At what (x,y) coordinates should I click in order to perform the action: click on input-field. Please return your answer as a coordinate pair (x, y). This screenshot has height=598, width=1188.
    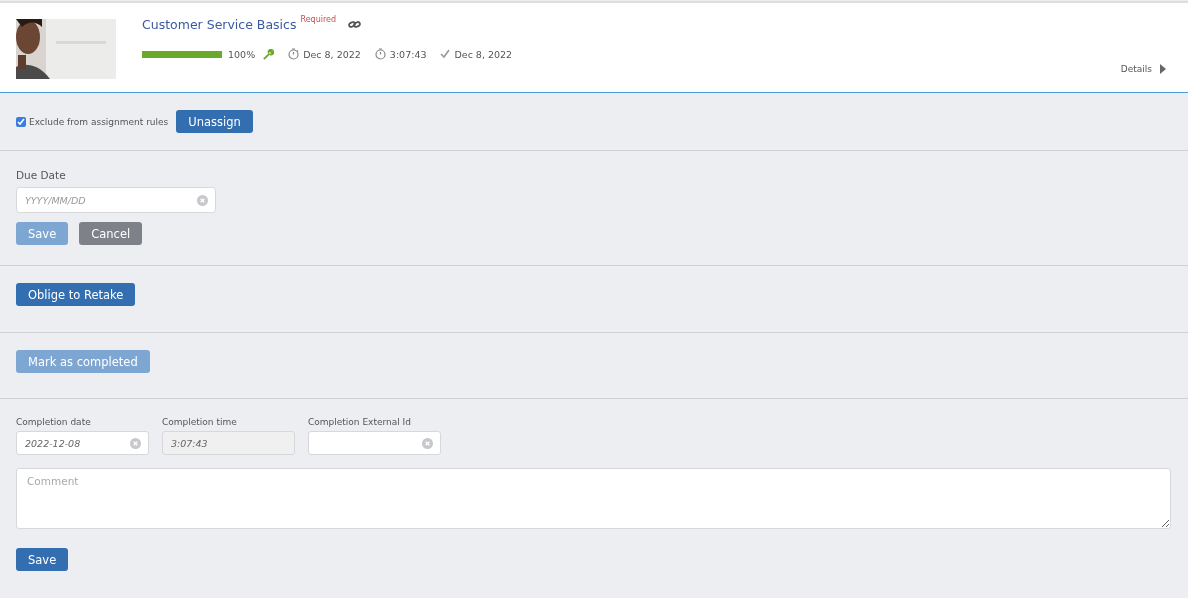
    Looking at the image, I should click on (374, 443).